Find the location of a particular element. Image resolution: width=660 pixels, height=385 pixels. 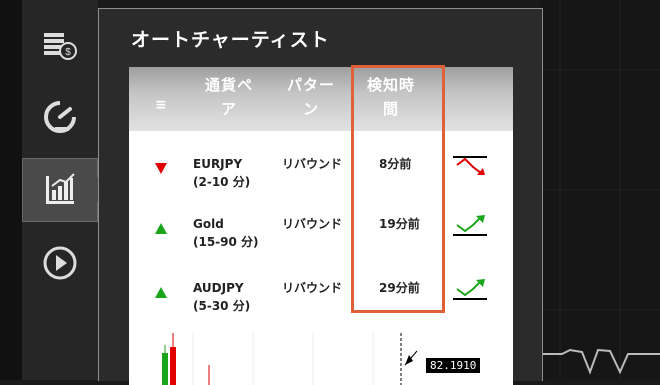

table-row: EURJPY (2-10 分) リバウンド 8分前 is located at coordinates (321, 183).